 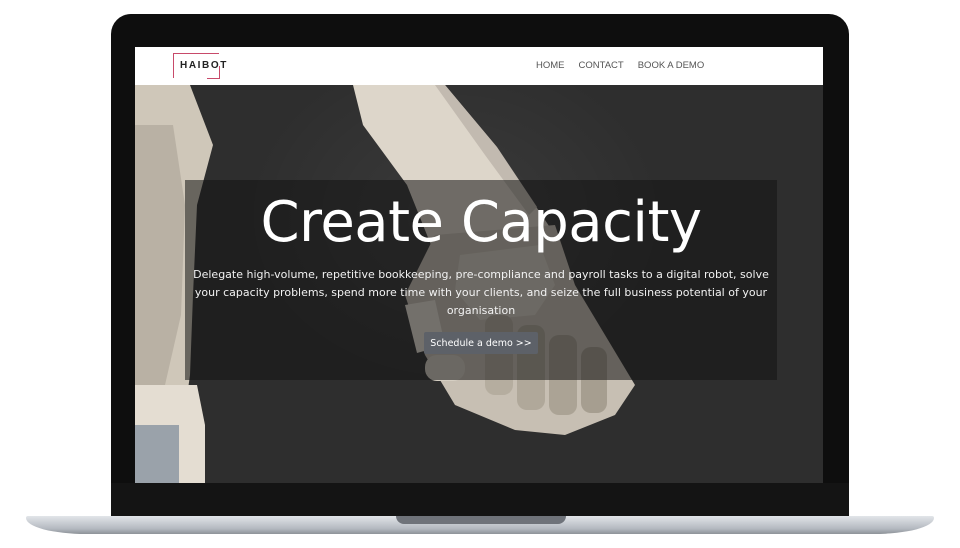 I want to click on logo-text: HAIBOT, so click(x=204, y=65).